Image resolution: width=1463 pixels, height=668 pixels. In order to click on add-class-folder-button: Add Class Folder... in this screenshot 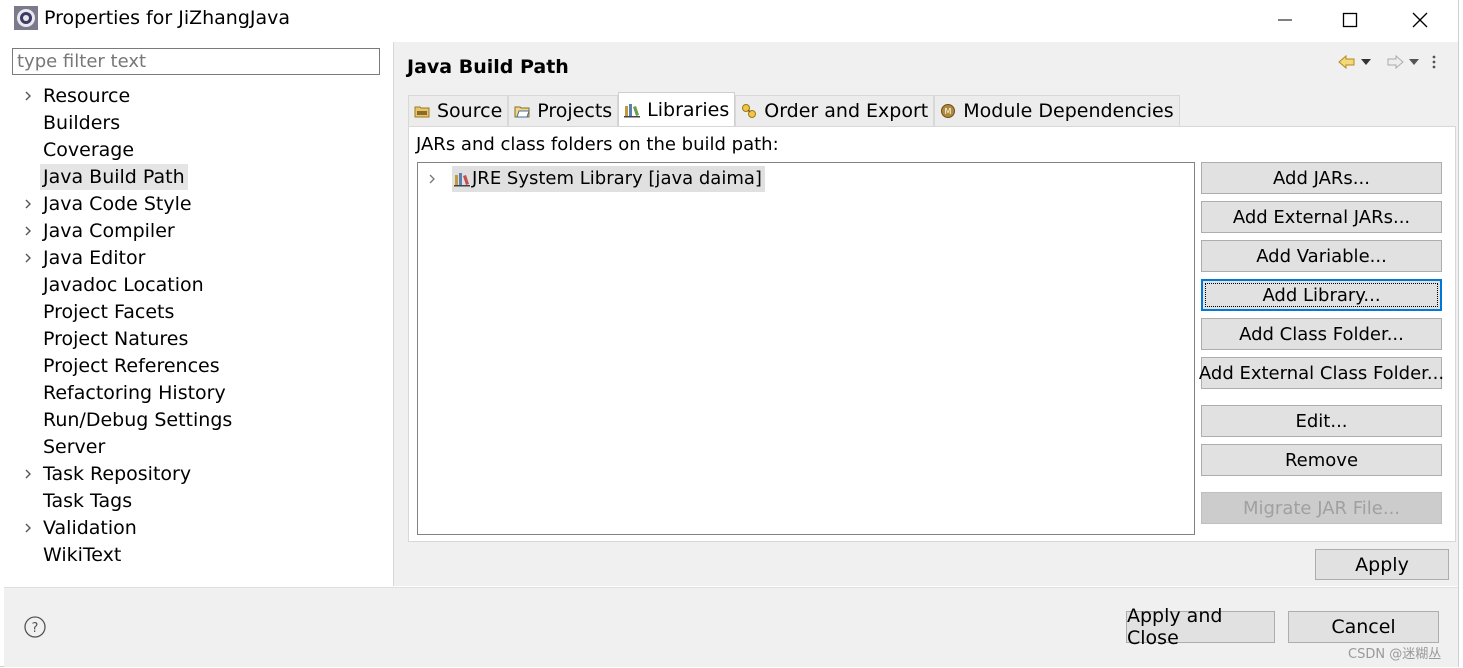, I will do `click(1321, 334)`.